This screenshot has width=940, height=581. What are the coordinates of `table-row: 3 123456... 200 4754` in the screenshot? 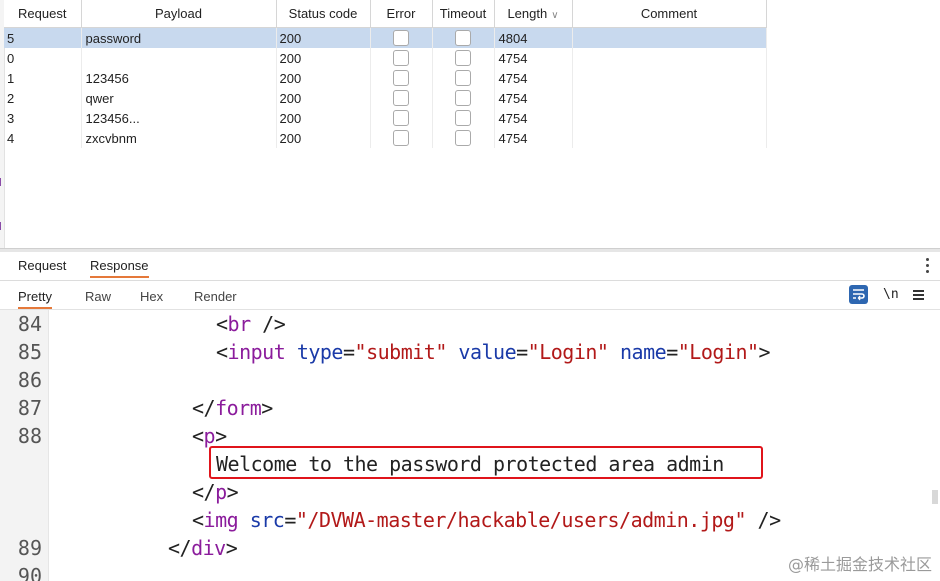 It's located at (385, 118).